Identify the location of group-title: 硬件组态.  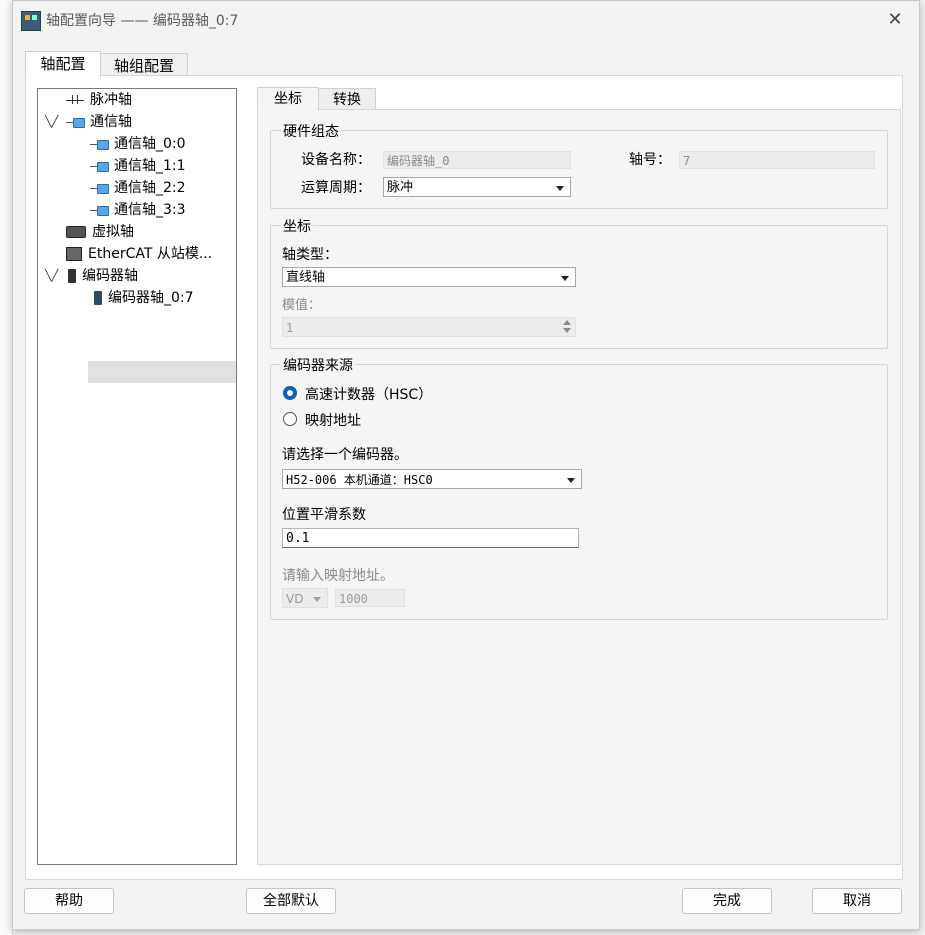
(311, 131).